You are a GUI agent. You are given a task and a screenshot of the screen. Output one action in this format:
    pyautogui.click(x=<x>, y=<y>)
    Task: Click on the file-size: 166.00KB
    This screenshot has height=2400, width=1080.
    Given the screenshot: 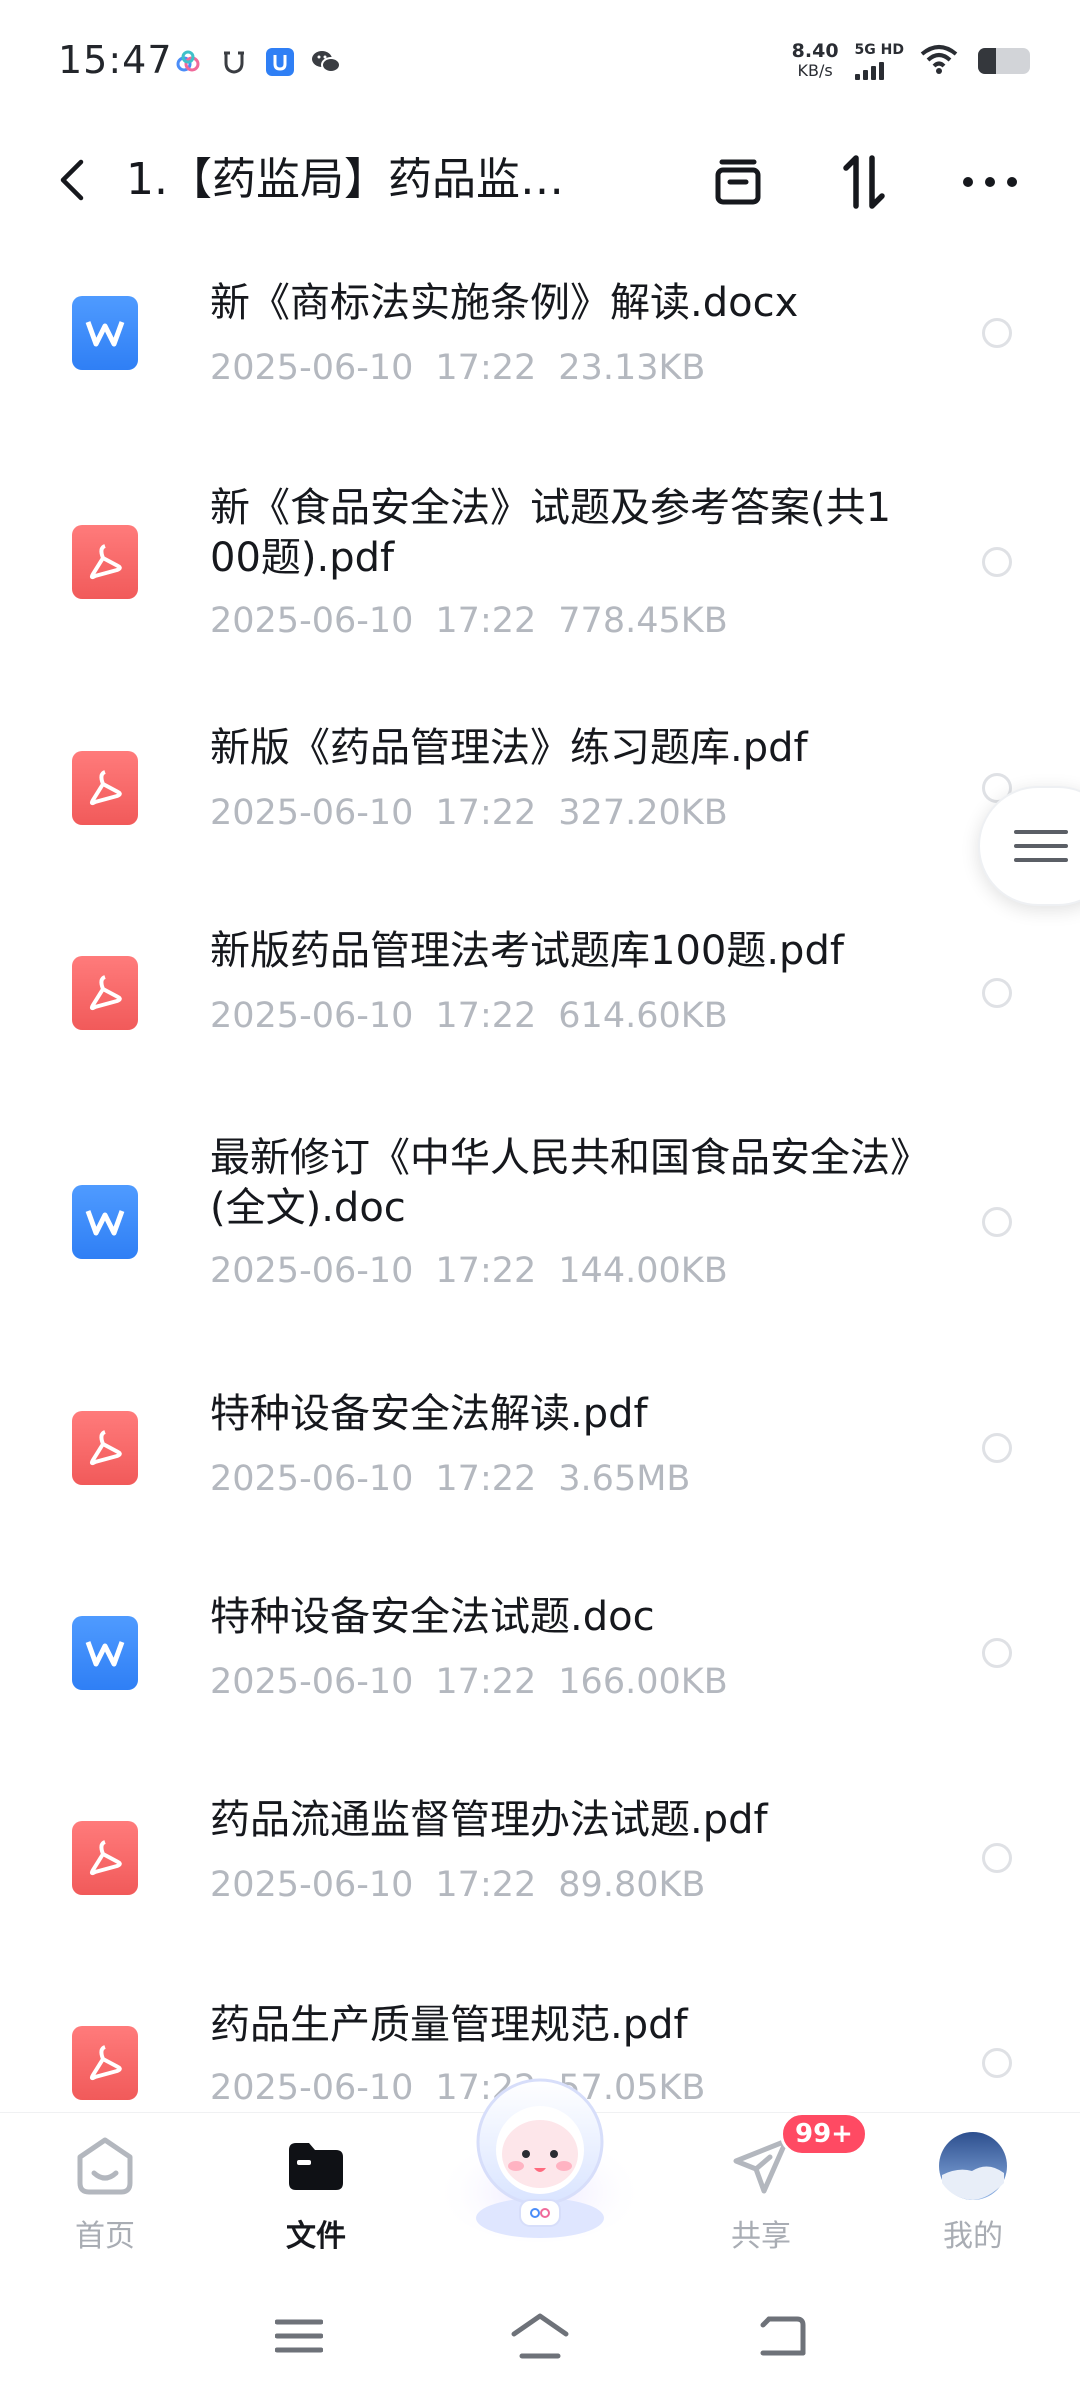 What is the action you would take?
    pyautogui.click(x=643, y=1682)
    